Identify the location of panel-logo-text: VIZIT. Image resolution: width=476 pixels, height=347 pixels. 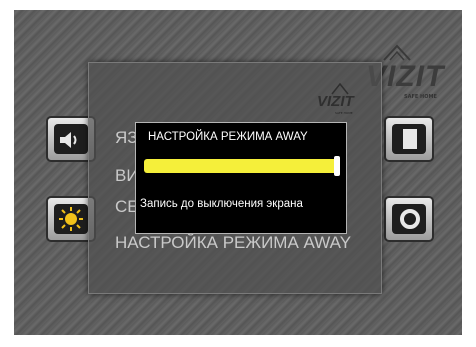
(335, 101).